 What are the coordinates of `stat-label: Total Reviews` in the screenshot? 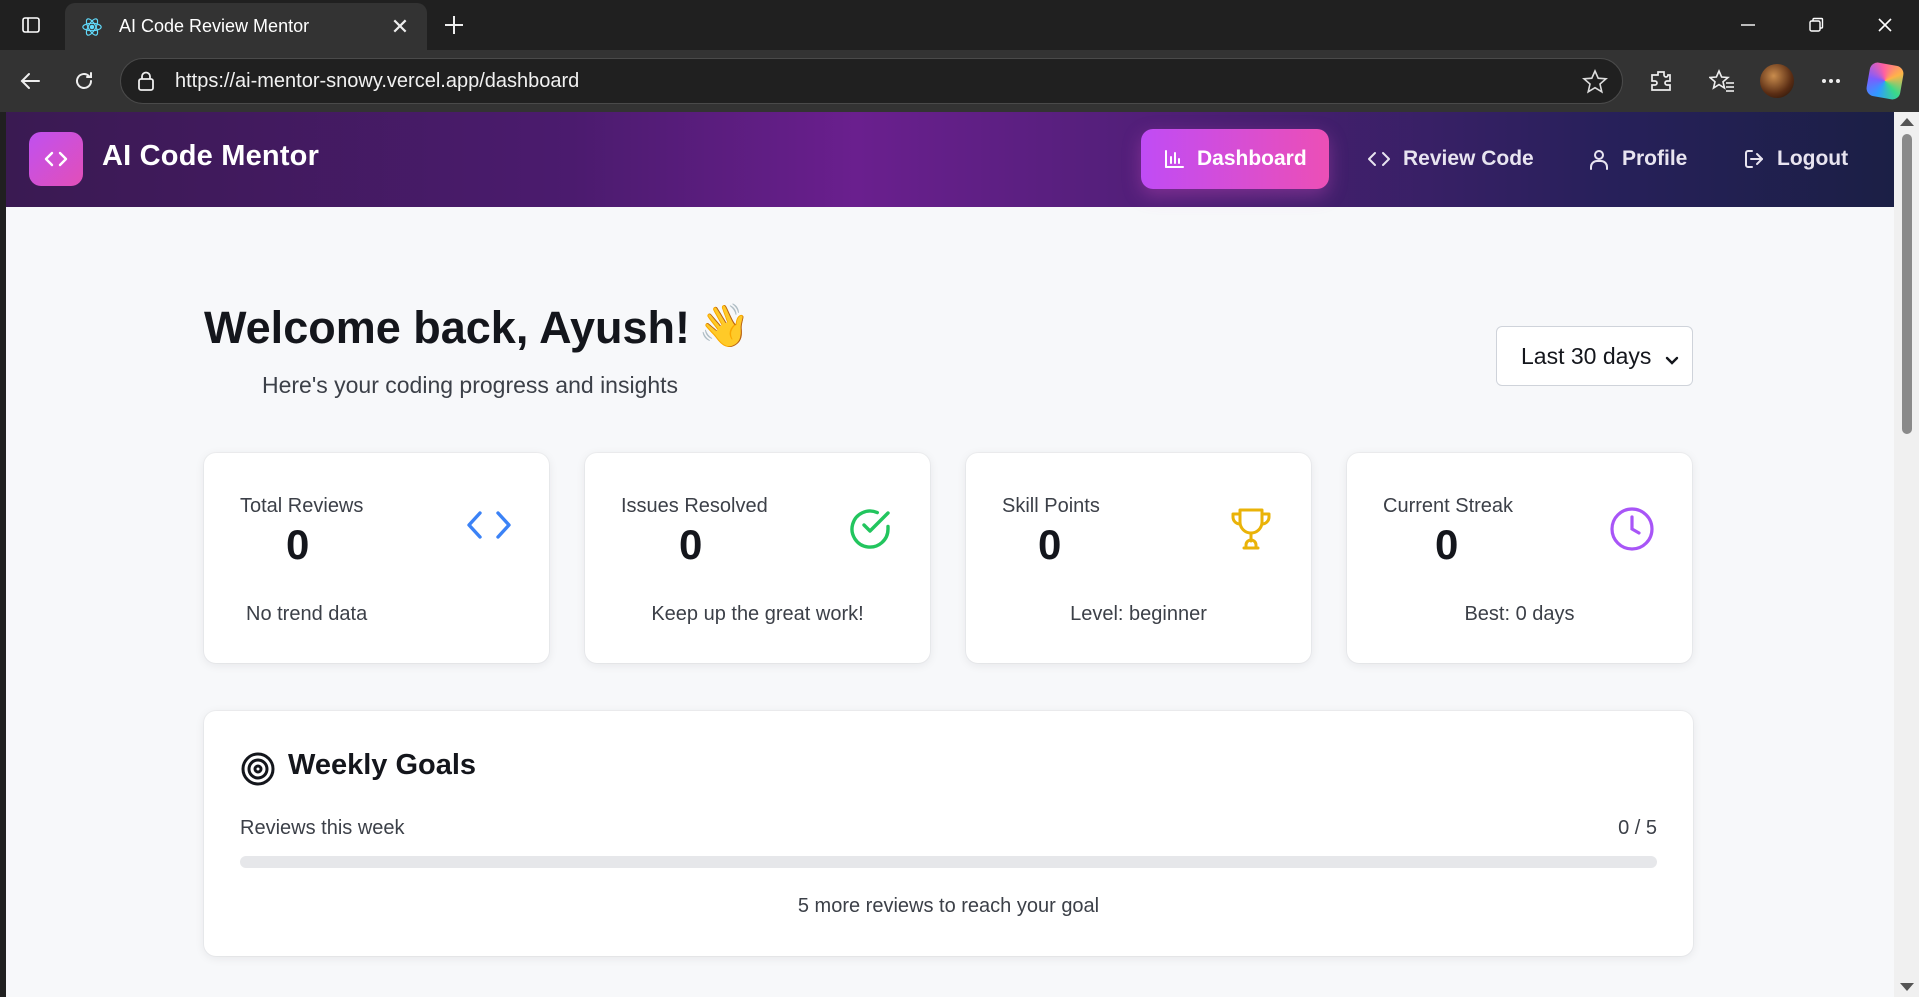 It's located at (302, 506).